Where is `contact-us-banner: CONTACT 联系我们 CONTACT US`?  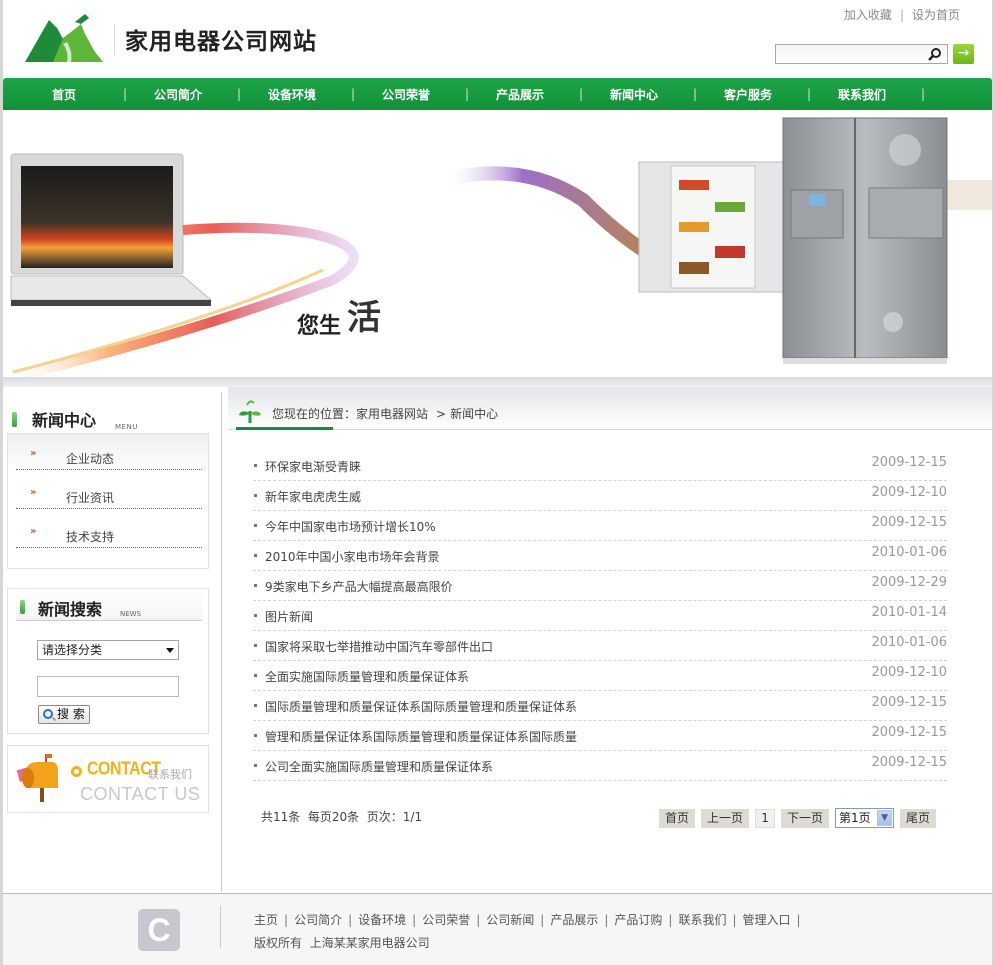
contact-us-banner: CONTACT 联系我们 CONTACT US is located at coordinates (108, 779).